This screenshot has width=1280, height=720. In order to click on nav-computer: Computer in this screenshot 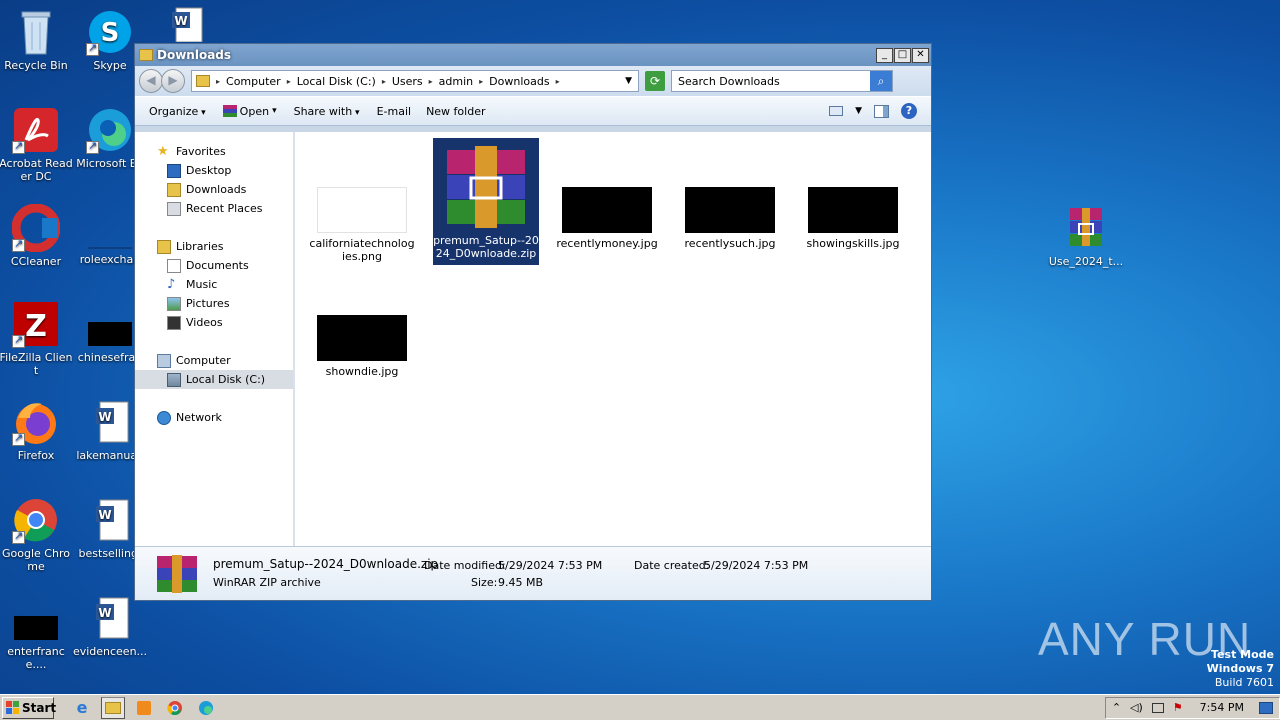, I will do `click(214, 360)`.